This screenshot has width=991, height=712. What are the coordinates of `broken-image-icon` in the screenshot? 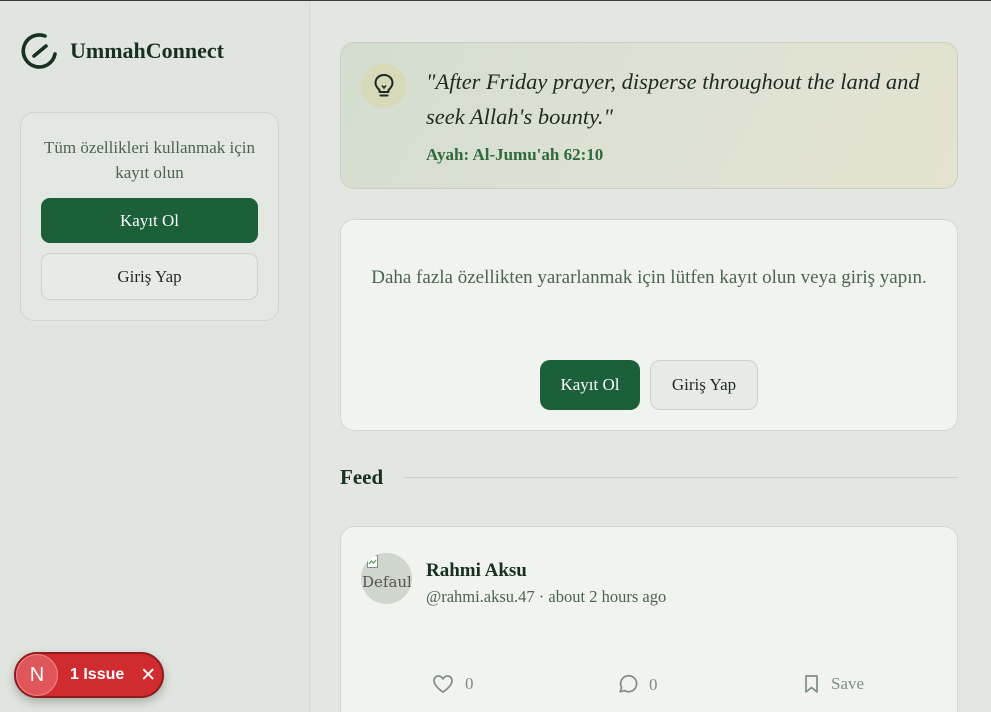 It's located at (372, 561).